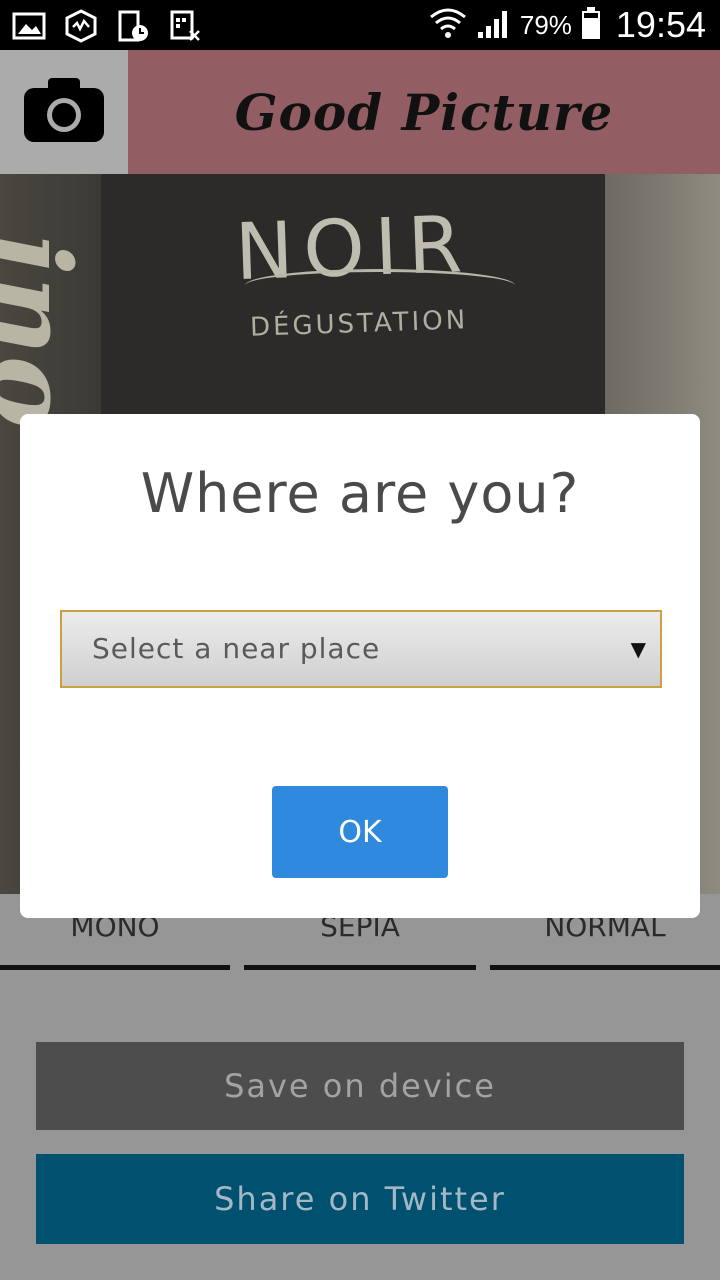 The image size is (720, 1280). What do you see at coordinates (115, 967) in the screenshot?
I see `filter-mono-underline` at bounding box center [115, 967].